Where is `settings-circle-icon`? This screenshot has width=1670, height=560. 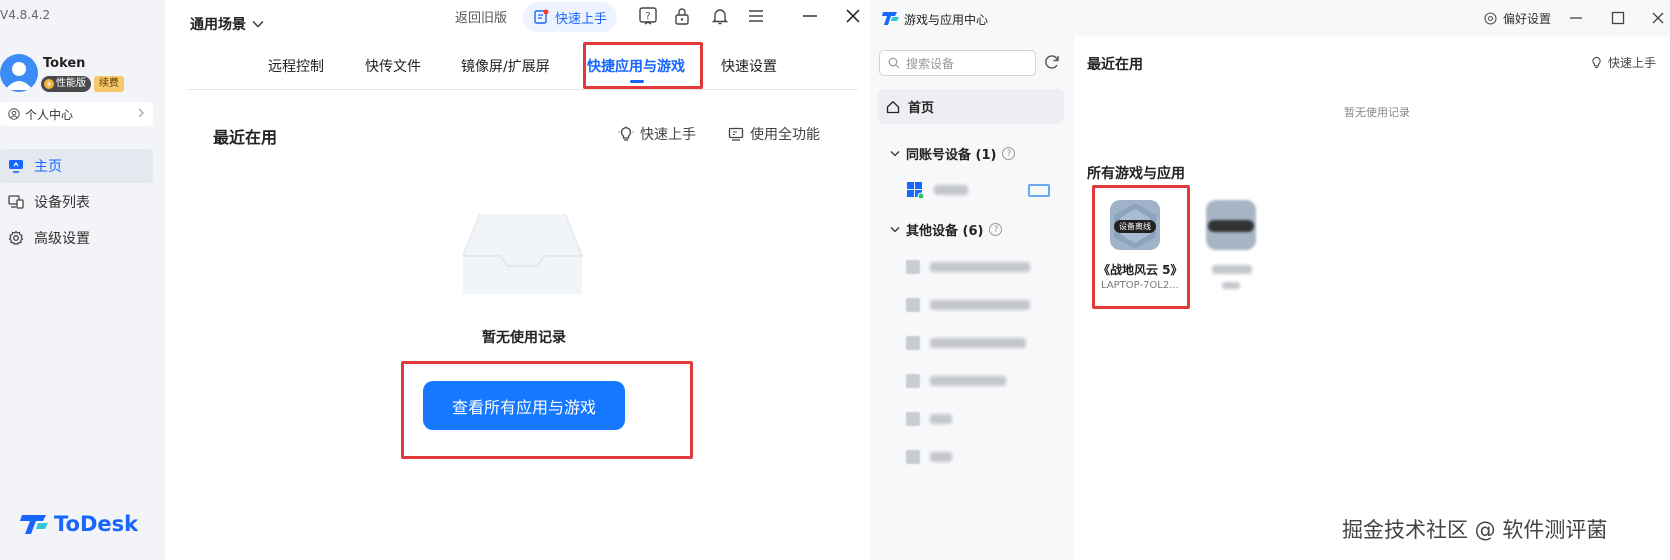
settings-circle-icon is located at coordinates (1490, 18).